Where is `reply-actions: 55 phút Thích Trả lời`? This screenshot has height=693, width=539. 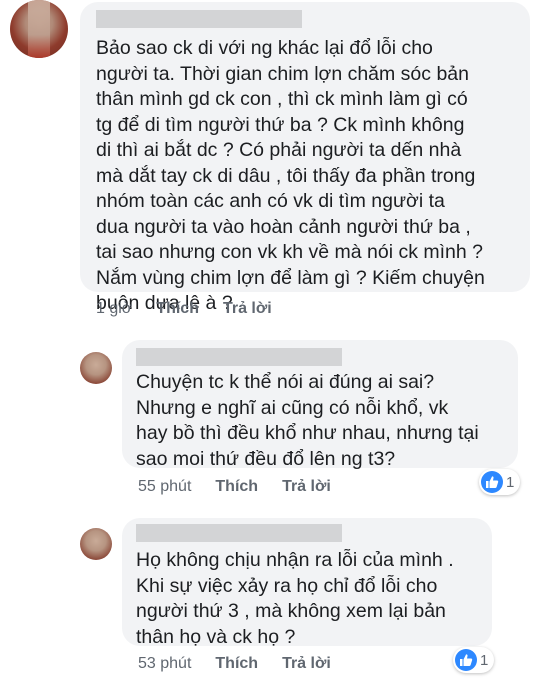
reply-actions: 55 phút Thích Trả lời is located at coordinates (246, 487).